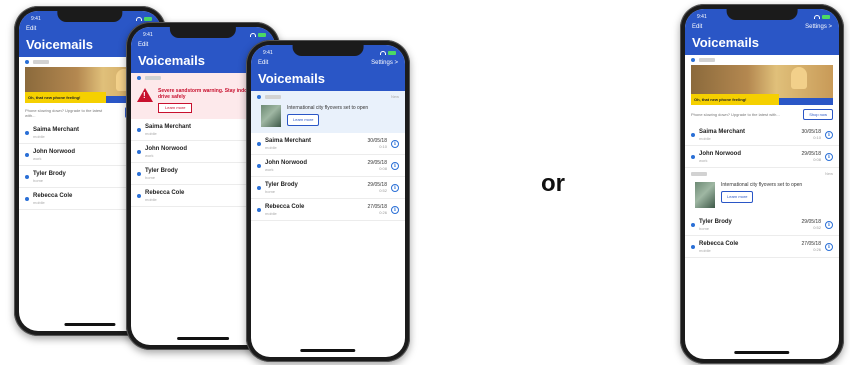 Image resolution: width=850 pixels, height=365 pixels. What do you see at coordinates (328, 63) in the screenshot?
I see `nav-row: Edit Settings >` at bounding box center [328, 63].